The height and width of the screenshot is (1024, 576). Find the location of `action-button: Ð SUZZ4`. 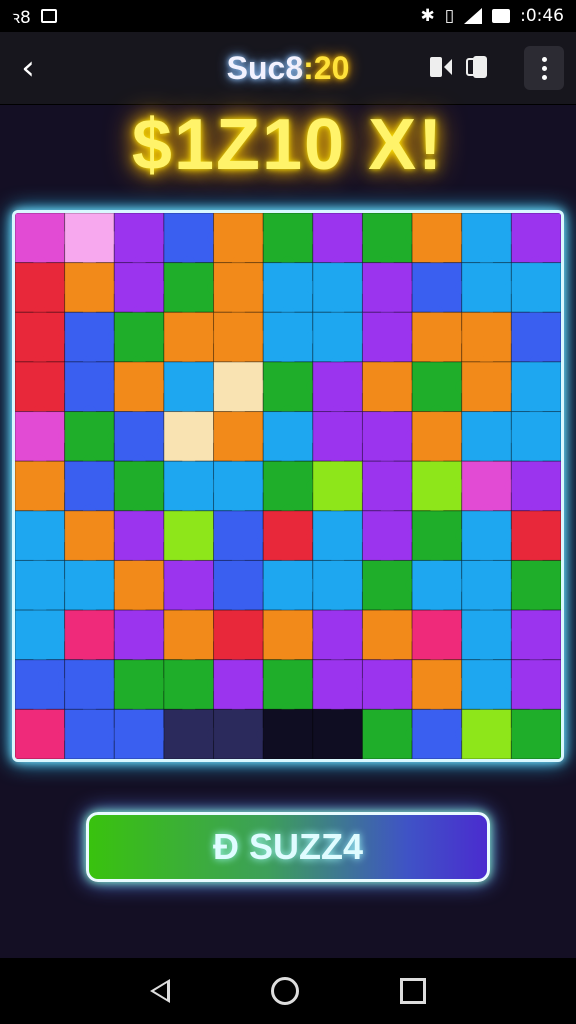

action-button: Ð SUZZ4 is located at coordinates (288, 847).